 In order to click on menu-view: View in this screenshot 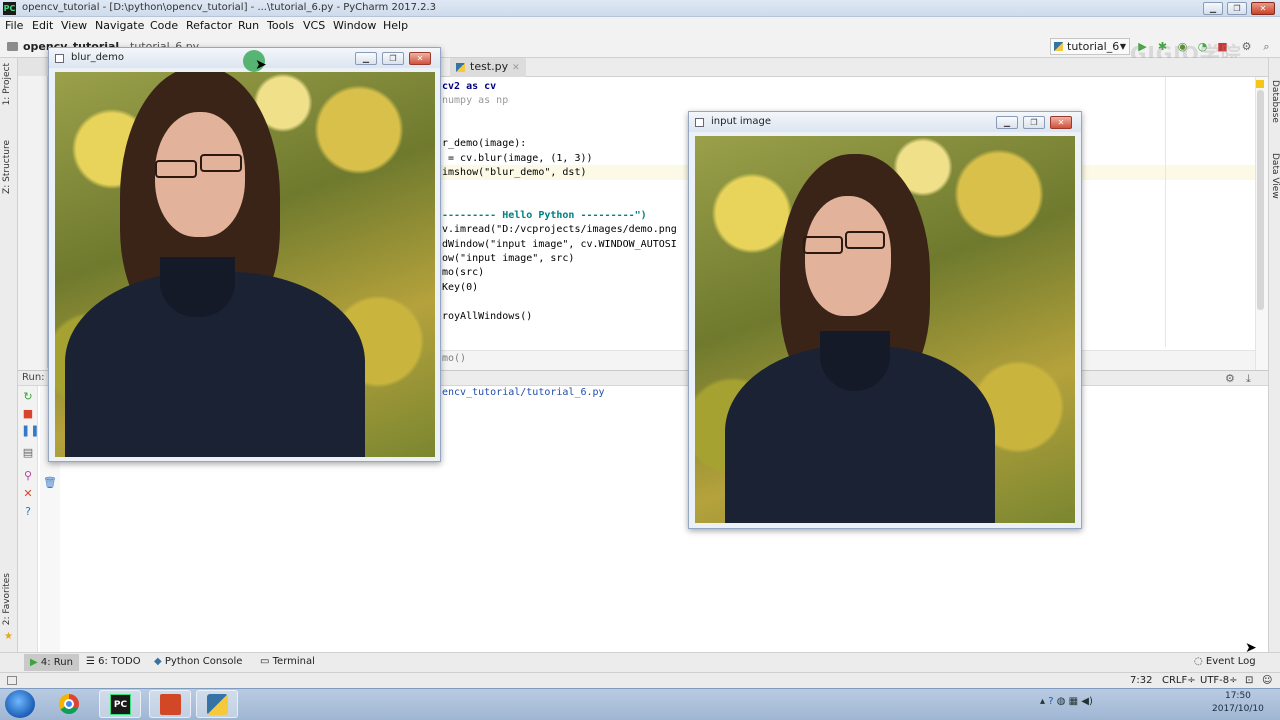, I will do `click(74, 25)`.